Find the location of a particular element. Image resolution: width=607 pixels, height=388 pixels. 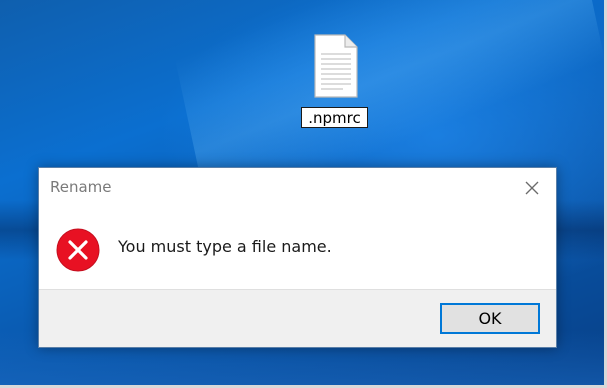

error-message: You must type a file name. is located at coordinates (225, 246).